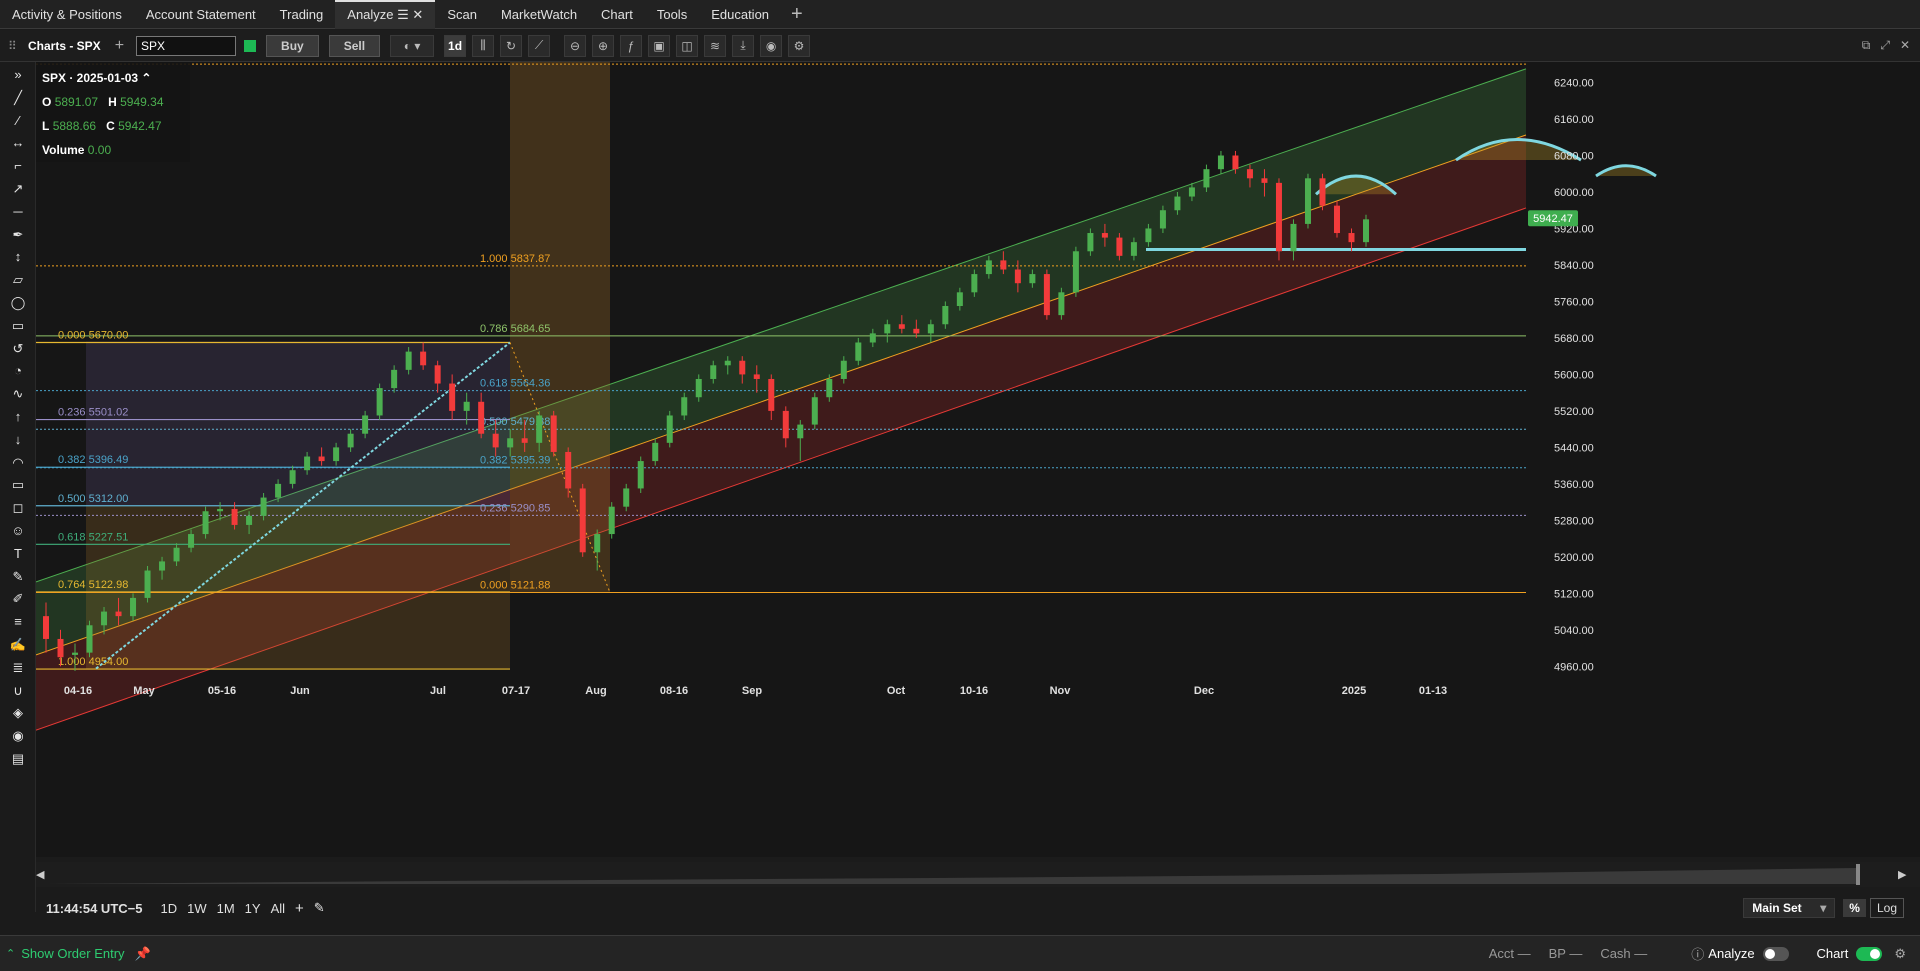 Image resolution: width=1920 pixels, height=971 pixels. I want to click on pen-icon: ✒, so click(18, 235).